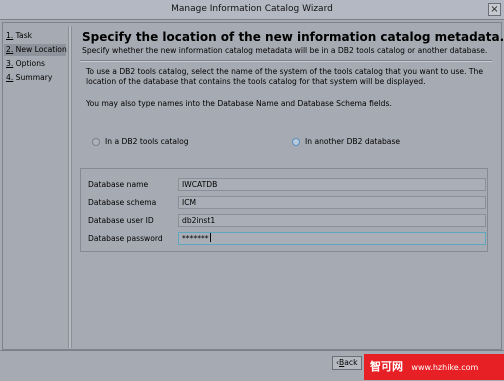 The width and height of the screenshot is (504, 381). I want to click on back-button: ‹Back, so click(347, 363).